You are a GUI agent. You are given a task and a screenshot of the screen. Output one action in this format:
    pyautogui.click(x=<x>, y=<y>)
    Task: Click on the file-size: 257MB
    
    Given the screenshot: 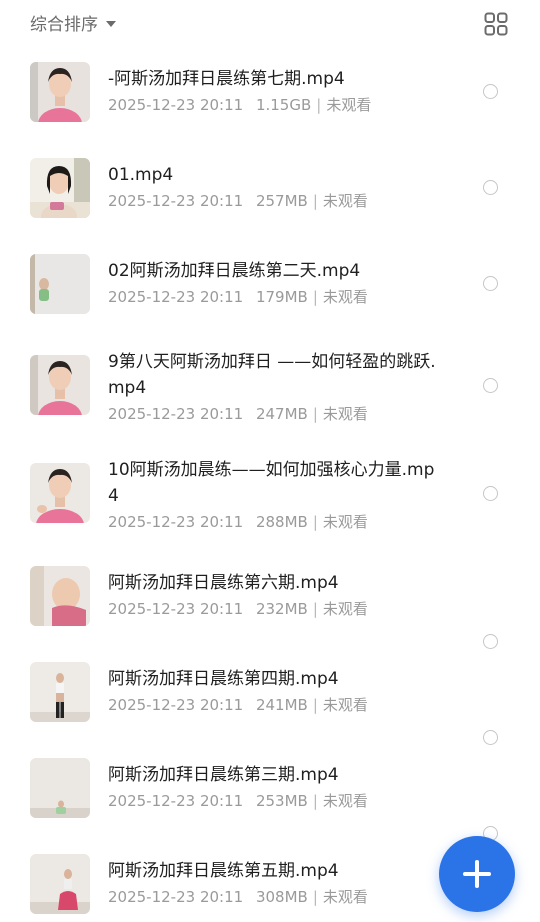 What is the action you would take?
    pyautogui.click(x=281, y=201)
    